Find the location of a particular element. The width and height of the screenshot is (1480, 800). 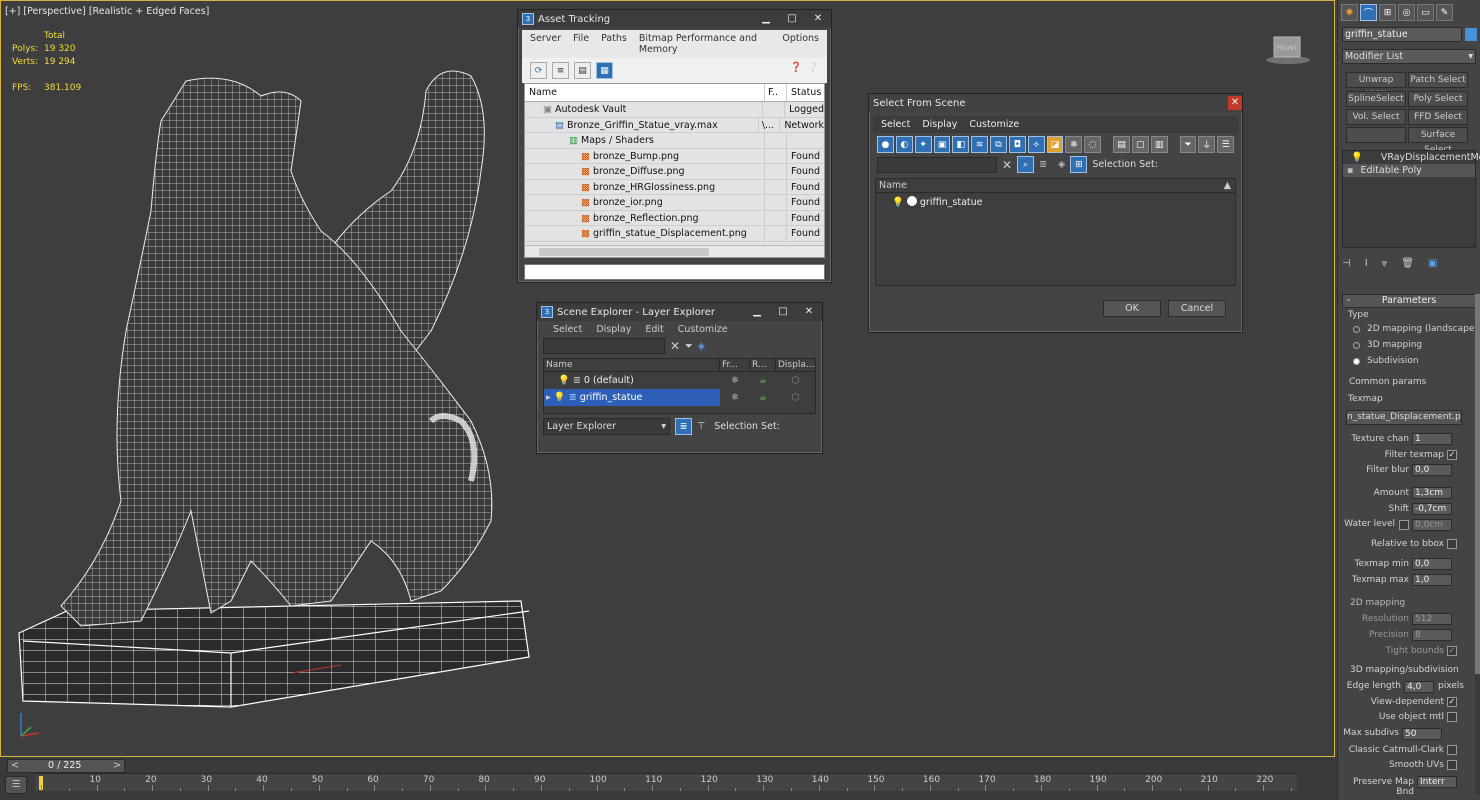

menu-file: File is located at coordinates (581, 44).